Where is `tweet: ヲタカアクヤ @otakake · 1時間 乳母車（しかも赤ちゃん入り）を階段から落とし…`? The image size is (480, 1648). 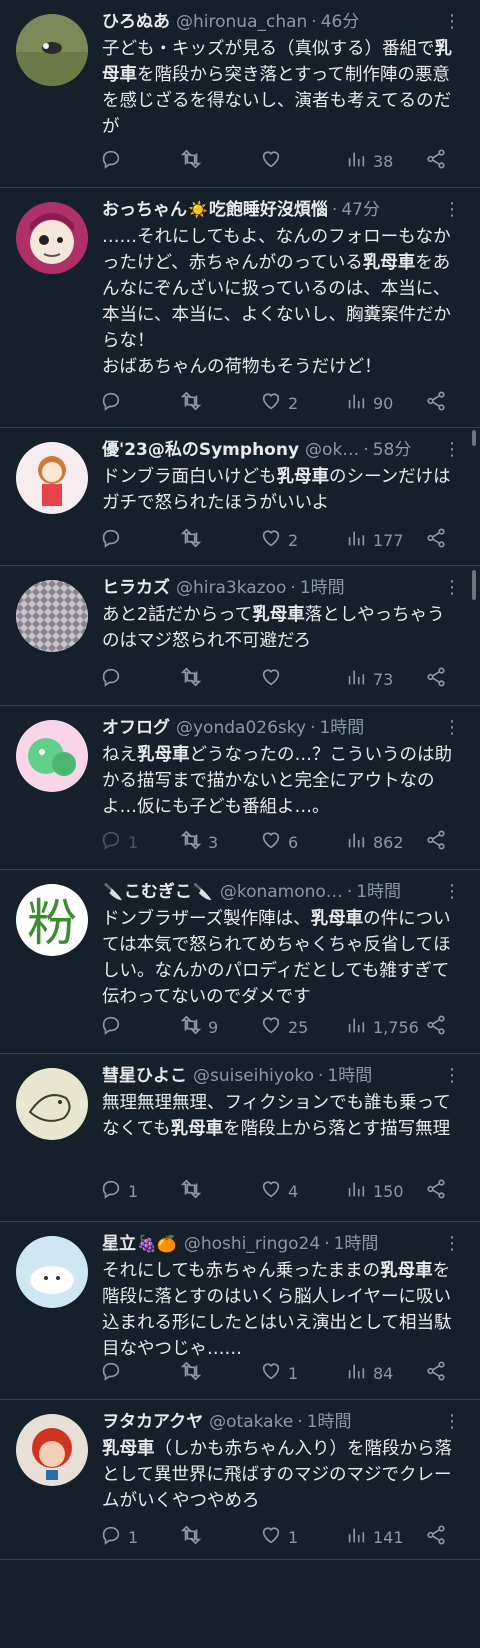 tweet: ヲタカアクヤ @otakake · 1時間 乳母車（しかも赤ちゃん入り）を階段から落とし… is located at coordinates (240, 1480).